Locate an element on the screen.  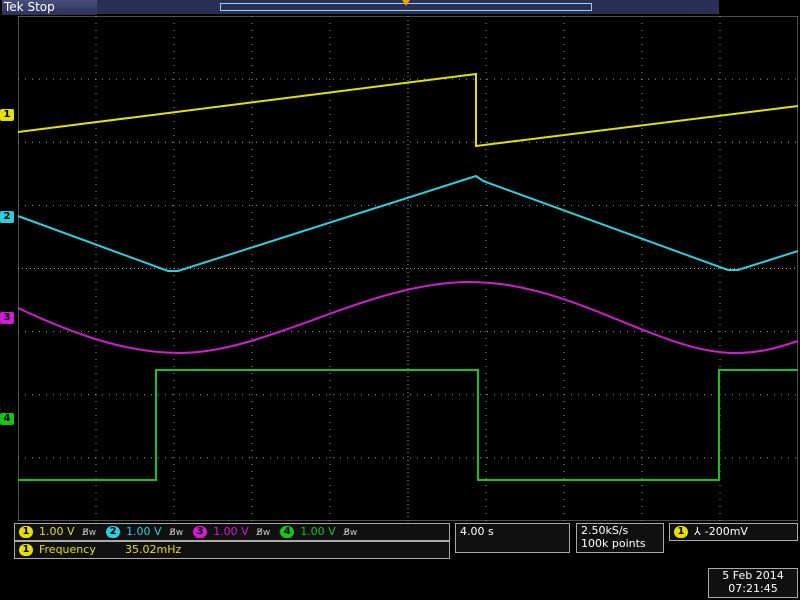
brand-status: Tek Stop is located at coordinates (49, 7).